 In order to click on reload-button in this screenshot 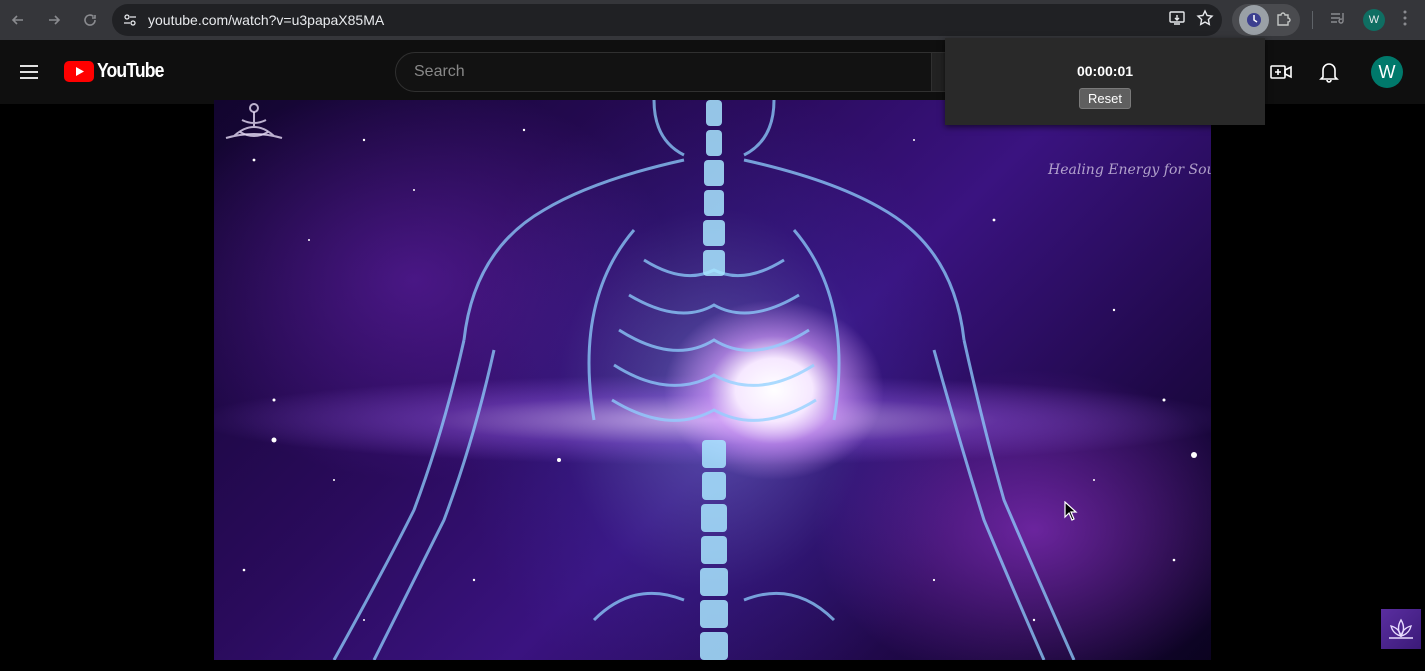, I will do `click(90, 20)`.